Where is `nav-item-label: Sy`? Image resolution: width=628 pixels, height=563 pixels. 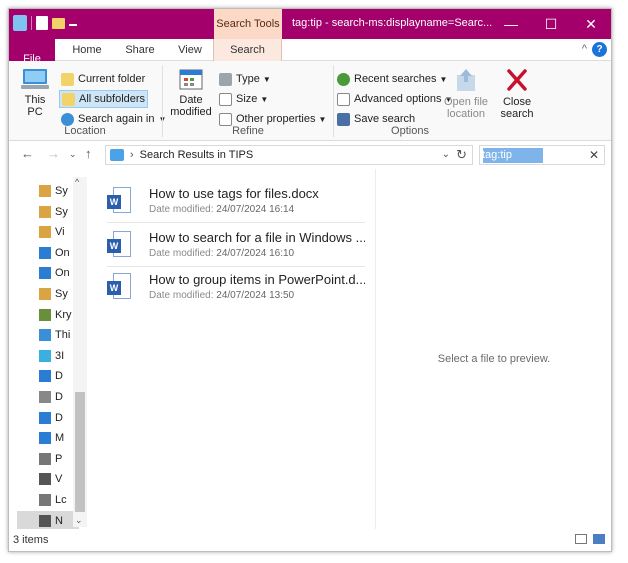 nav-item-label: Sy is located at coordinates (61, 211).